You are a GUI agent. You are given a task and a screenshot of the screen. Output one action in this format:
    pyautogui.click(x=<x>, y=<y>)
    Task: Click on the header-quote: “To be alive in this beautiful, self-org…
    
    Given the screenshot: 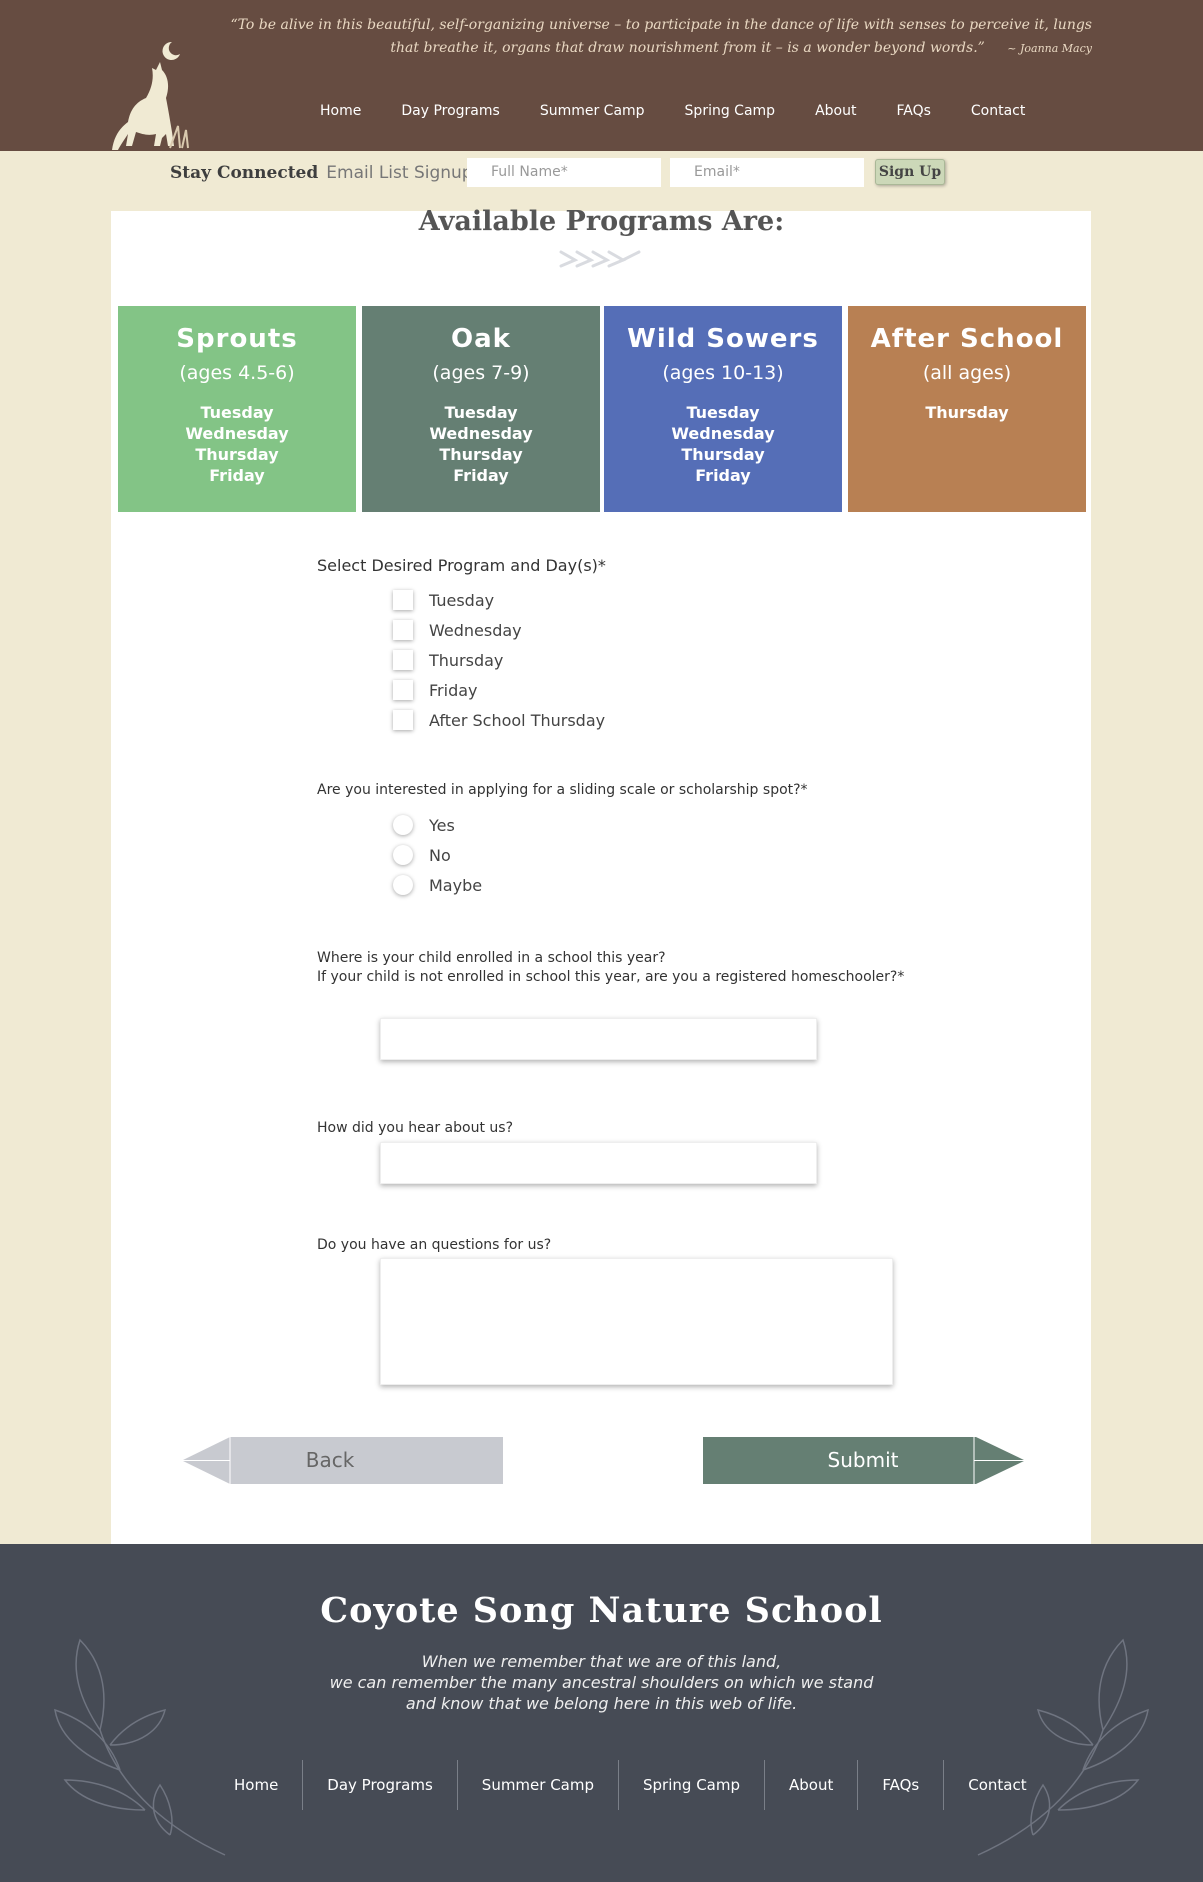 What is the action you would take?
    pyautogui.click(x=646, y=37)
    